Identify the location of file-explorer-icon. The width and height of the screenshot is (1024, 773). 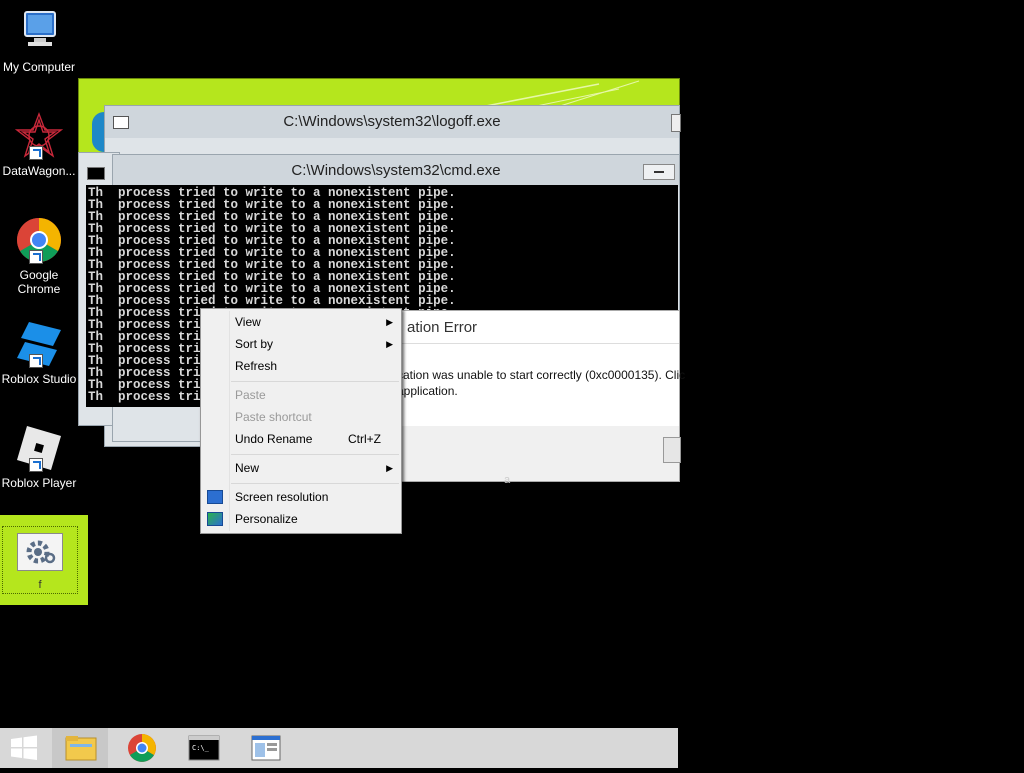
(80, 748).